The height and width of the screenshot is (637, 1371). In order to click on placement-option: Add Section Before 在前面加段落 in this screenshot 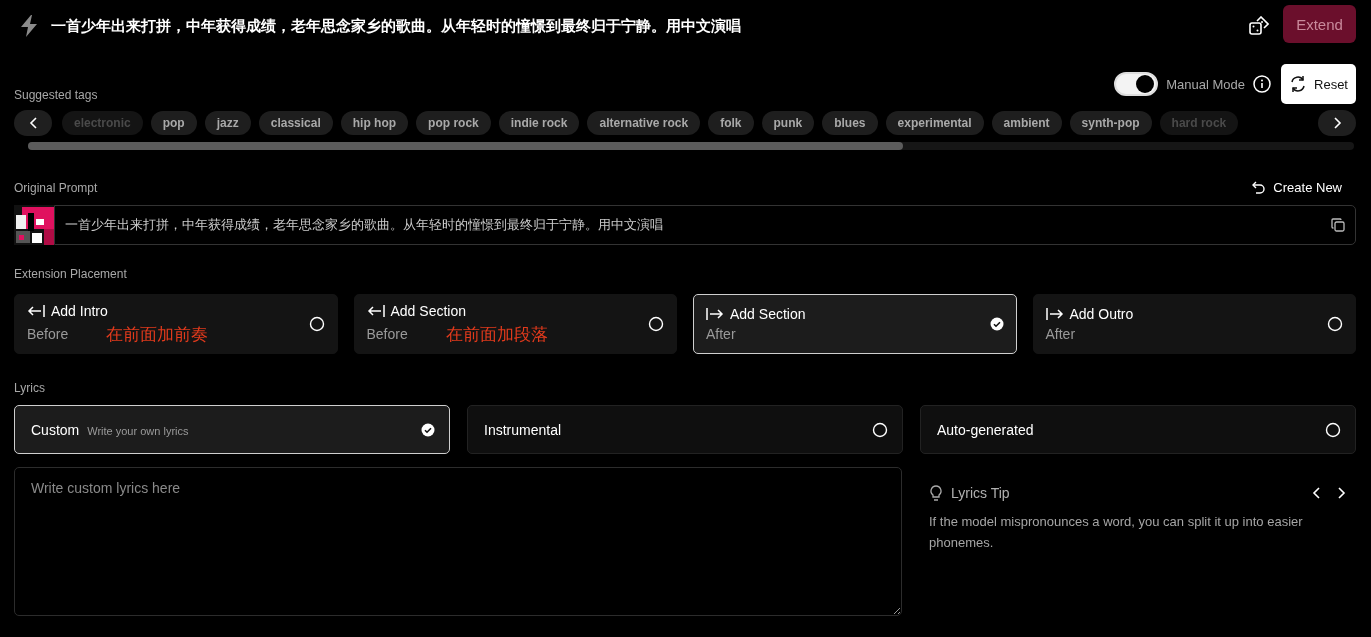, I will do `click(515, 324)`.